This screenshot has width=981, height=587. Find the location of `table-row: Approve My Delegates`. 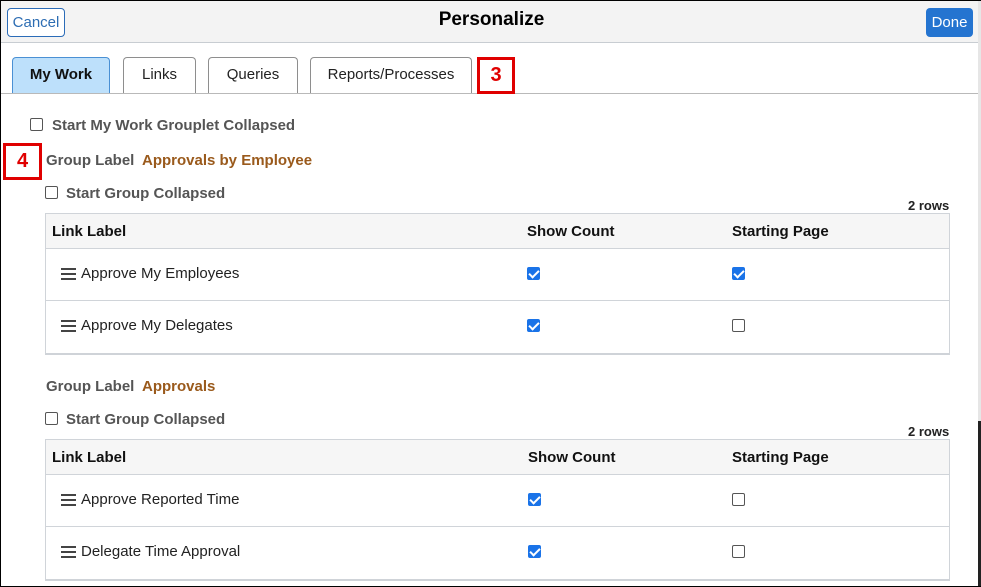

table-row: Approve My Delegates is located at coordinates (497, 327).